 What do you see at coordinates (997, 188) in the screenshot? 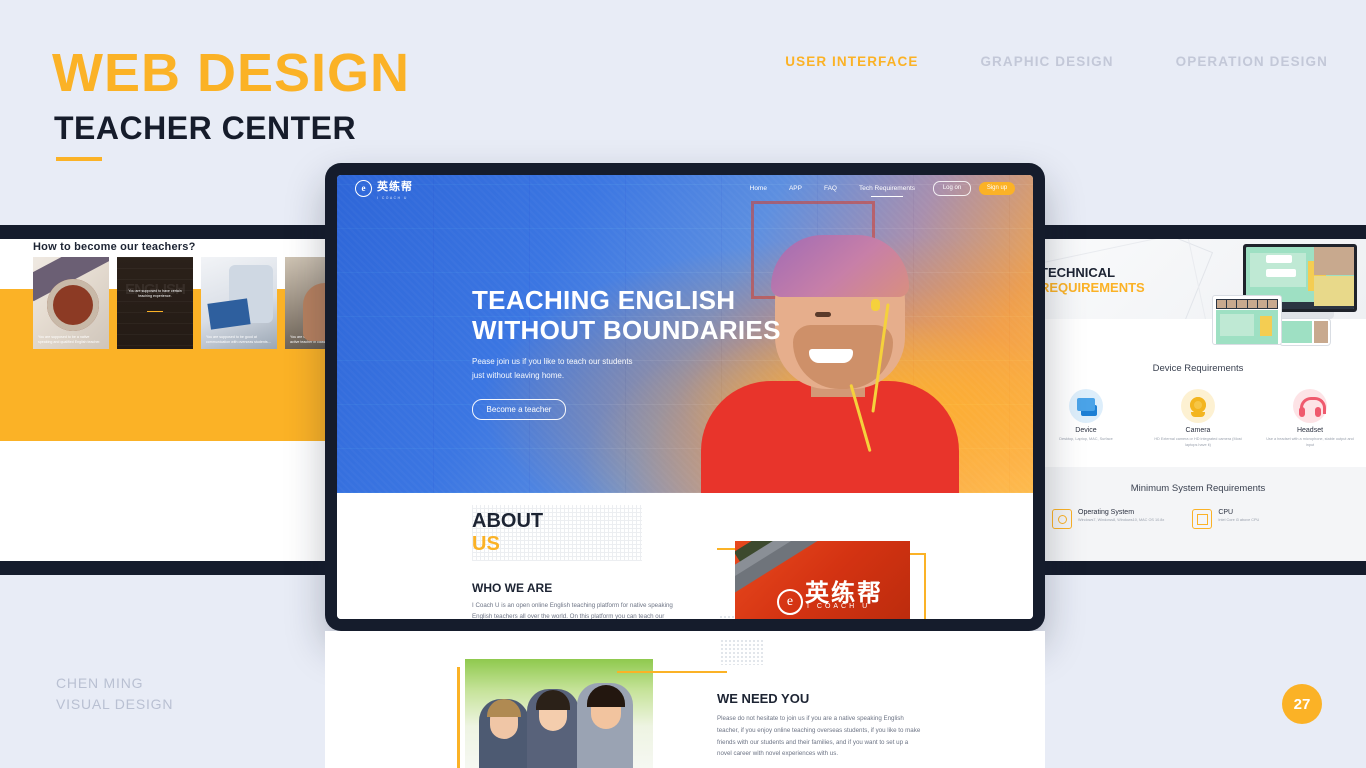
I see `sign-up-button: Sign up` at bounding box center [997, 188].